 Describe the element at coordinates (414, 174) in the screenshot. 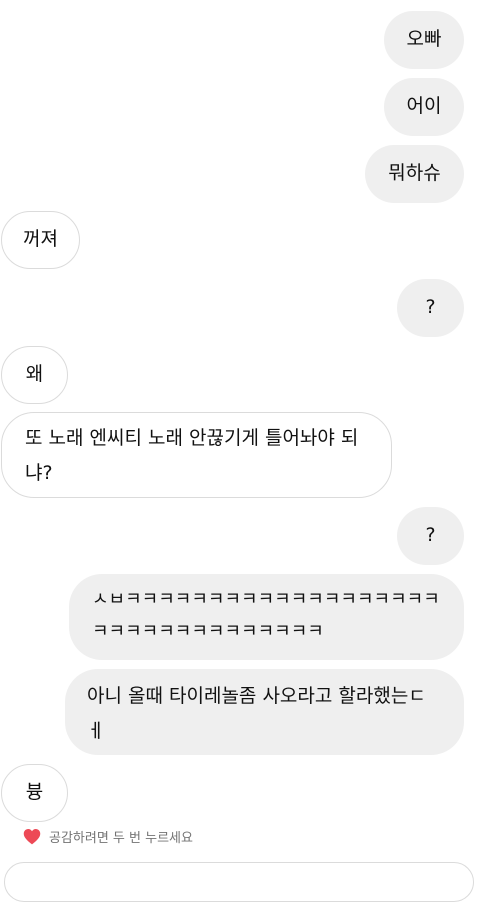

I see `message-bubble-sent: 뭐하슈` at that location.